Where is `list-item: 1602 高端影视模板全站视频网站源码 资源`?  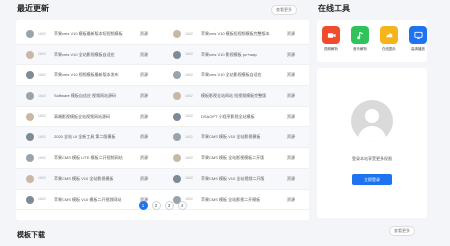
list-item: 1602 高端影视模板全站视频网站源码 资源 is located at coordinates (89, 117).